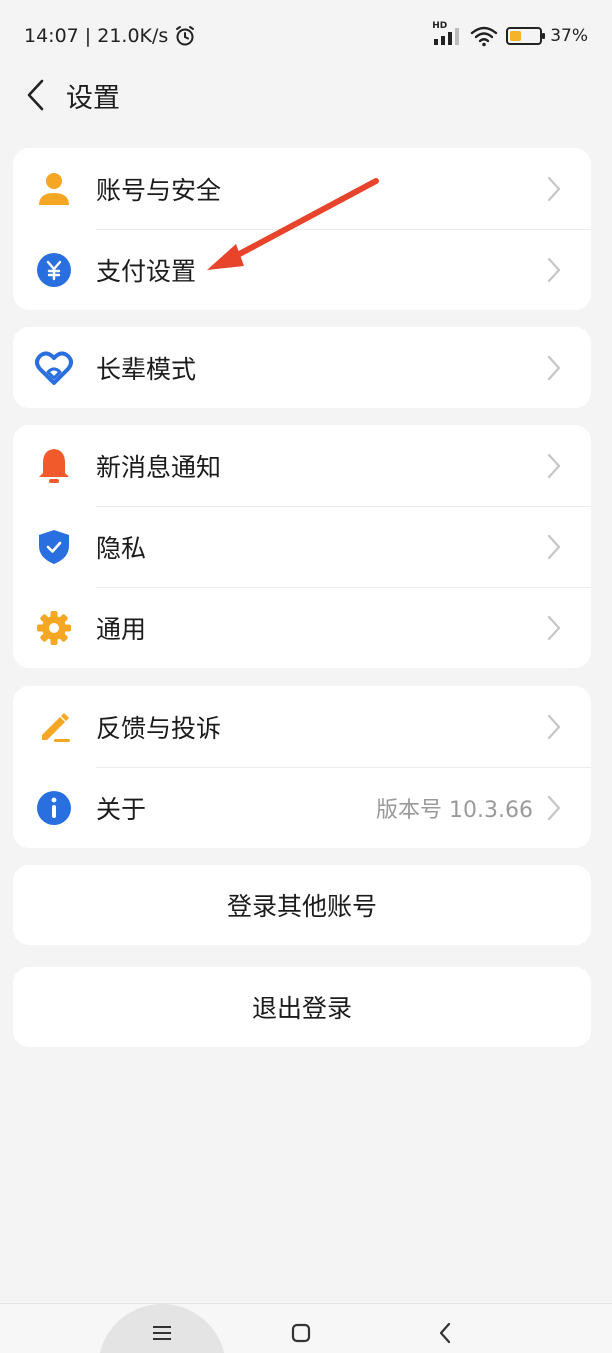  Describe the element at coordinates (306, 36) in the screenshot. I see `status-bar: 14:07 | 21.0K/s HD 37%` at that location.